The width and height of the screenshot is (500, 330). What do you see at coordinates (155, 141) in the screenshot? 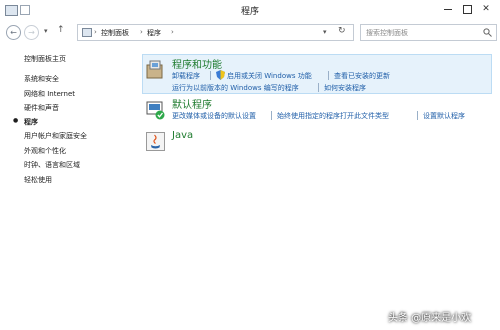
I see `java-icon` at bounding box center [155, 141].